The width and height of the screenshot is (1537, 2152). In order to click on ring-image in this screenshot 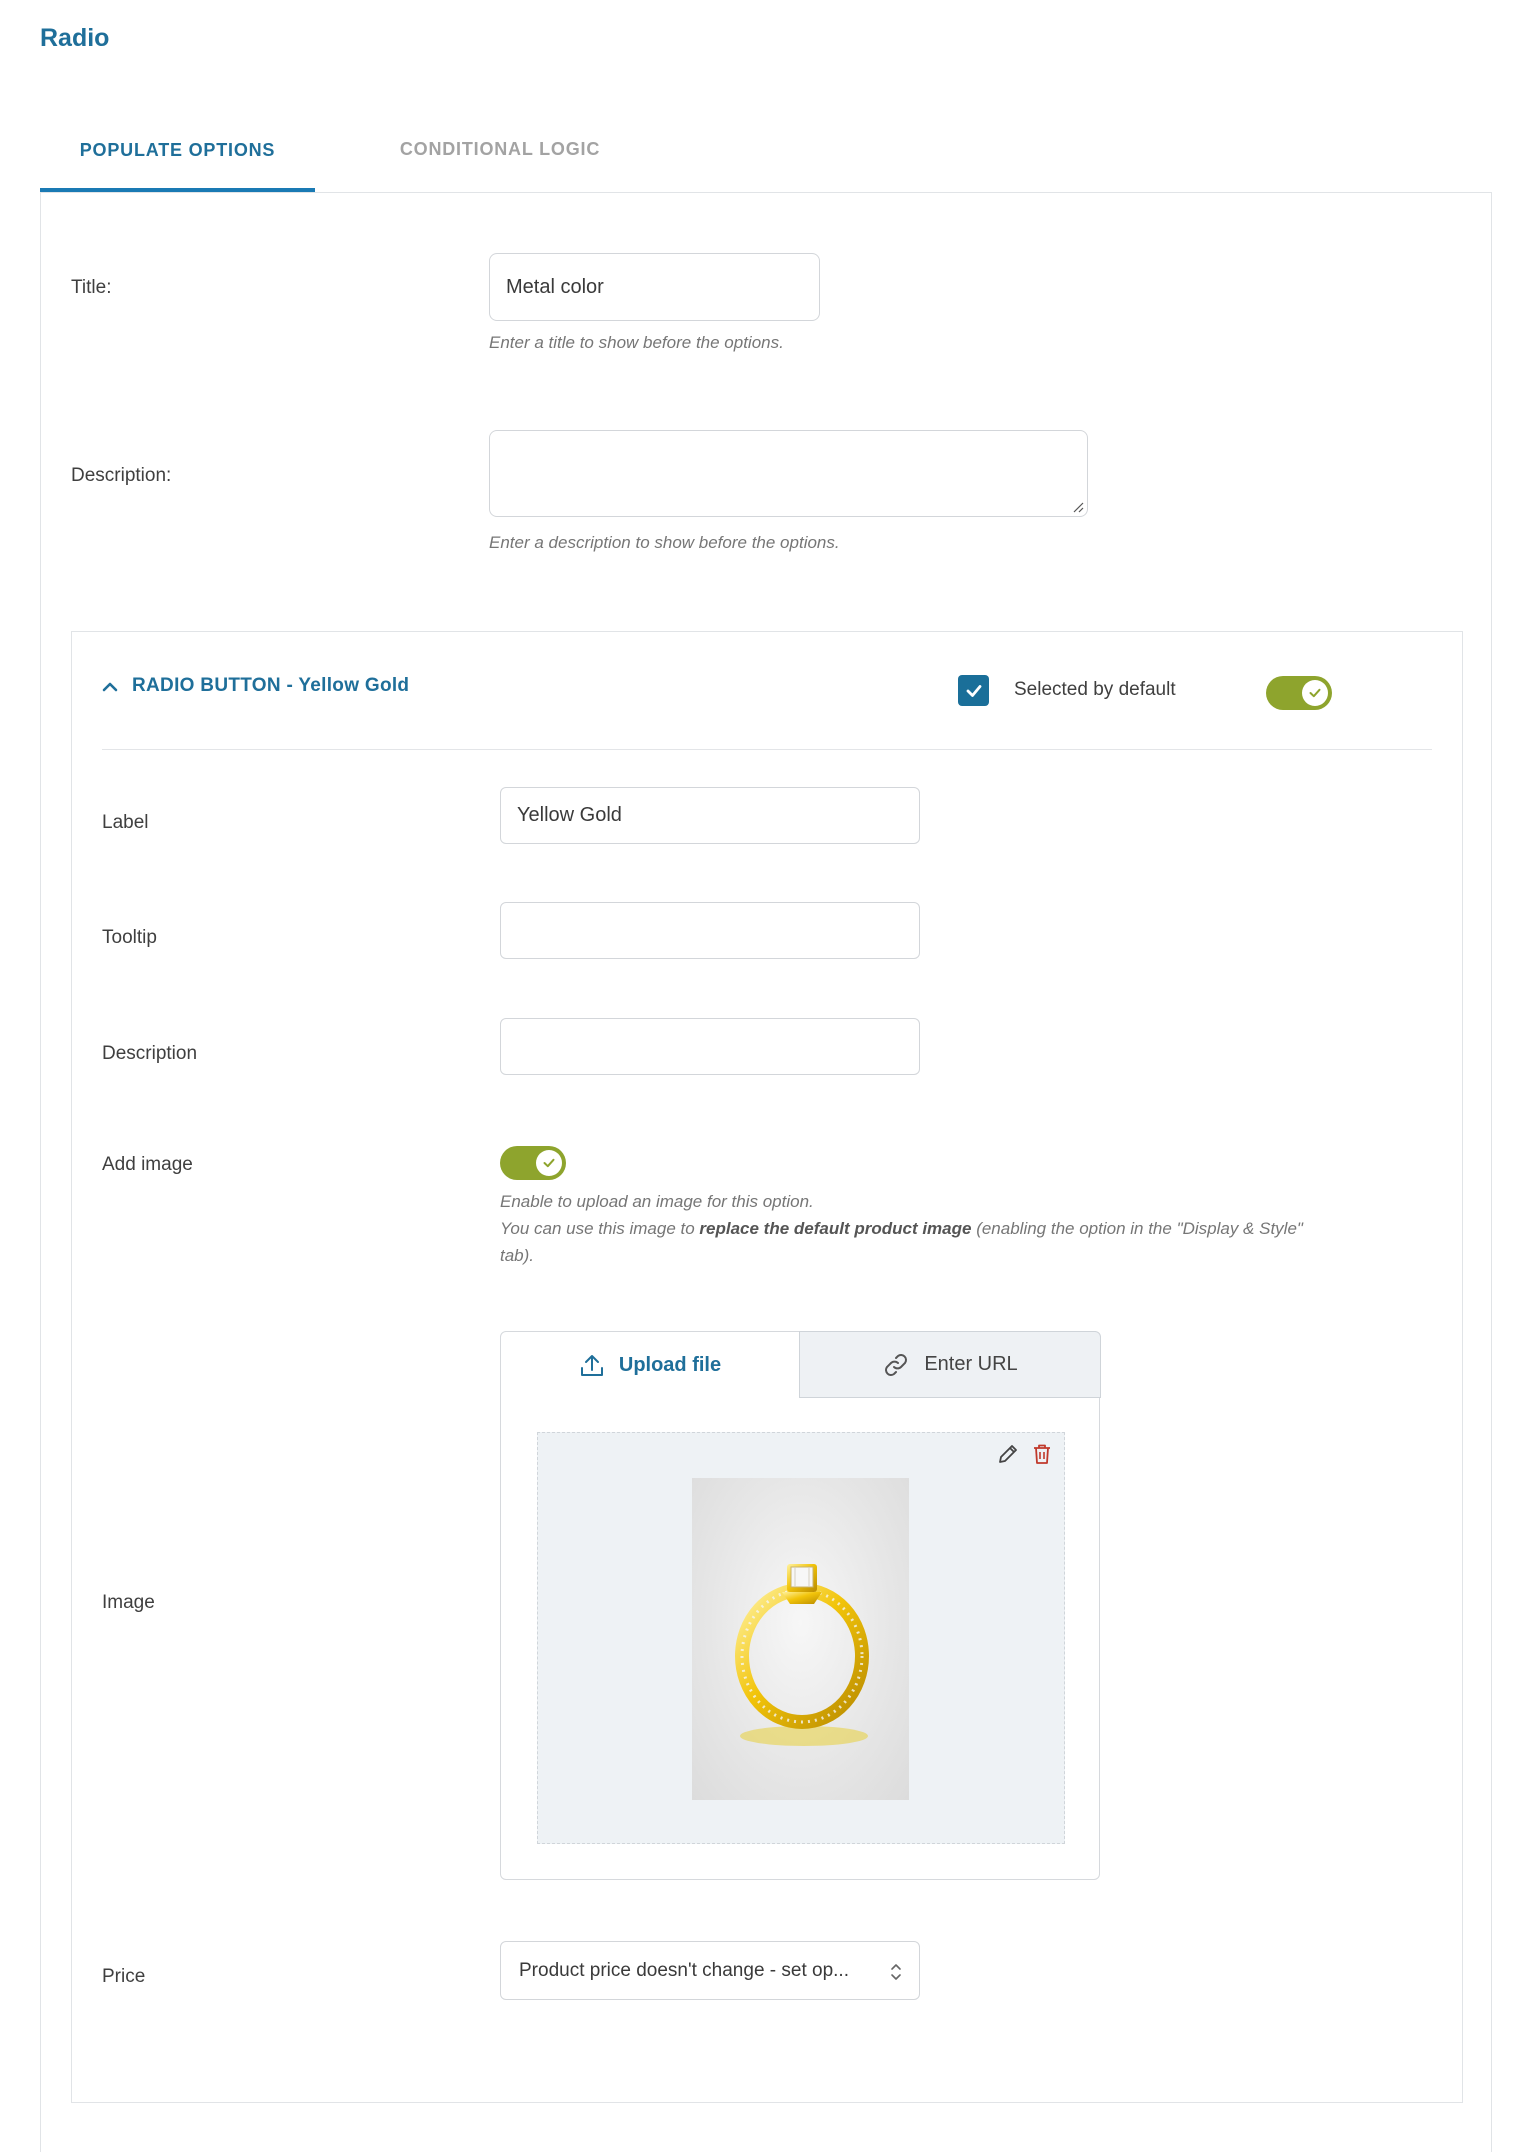, I will do `click(802, 1655)`.